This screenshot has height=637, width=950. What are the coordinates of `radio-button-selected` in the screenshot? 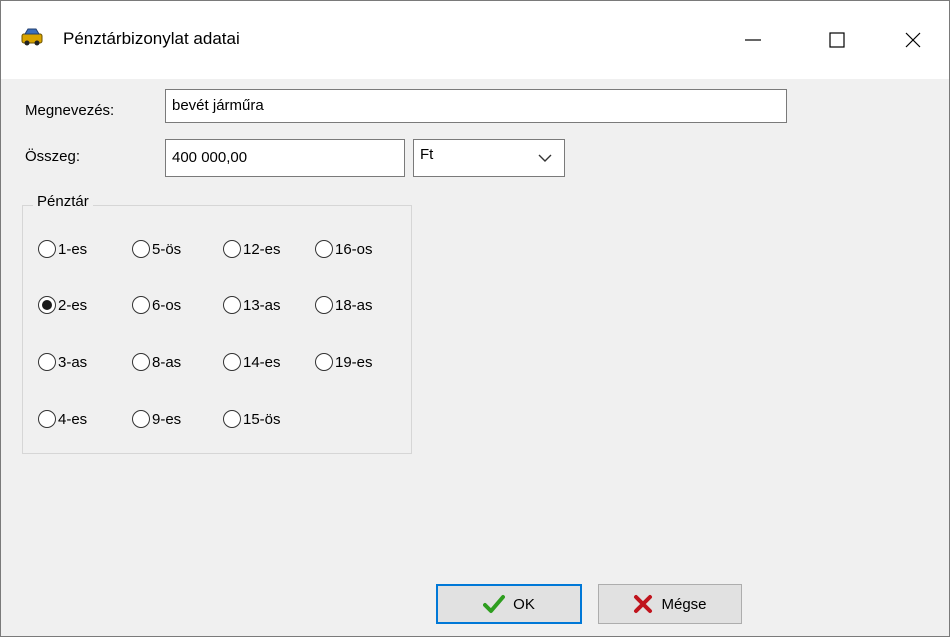 It's located at (47, 305).